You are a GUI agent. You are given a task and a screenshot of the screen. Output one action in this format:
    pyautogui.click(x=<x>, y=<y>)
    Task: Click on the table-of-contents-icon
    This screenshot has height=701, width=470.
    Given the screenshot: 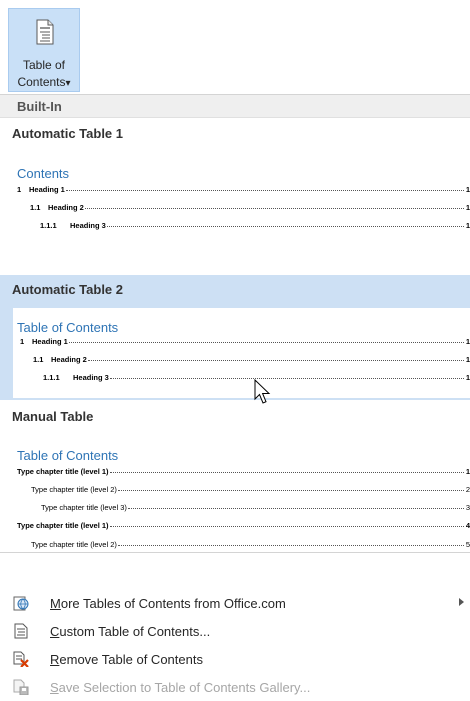 What is the action you would take?
    pyautogui.click(x=45, y=32)
    